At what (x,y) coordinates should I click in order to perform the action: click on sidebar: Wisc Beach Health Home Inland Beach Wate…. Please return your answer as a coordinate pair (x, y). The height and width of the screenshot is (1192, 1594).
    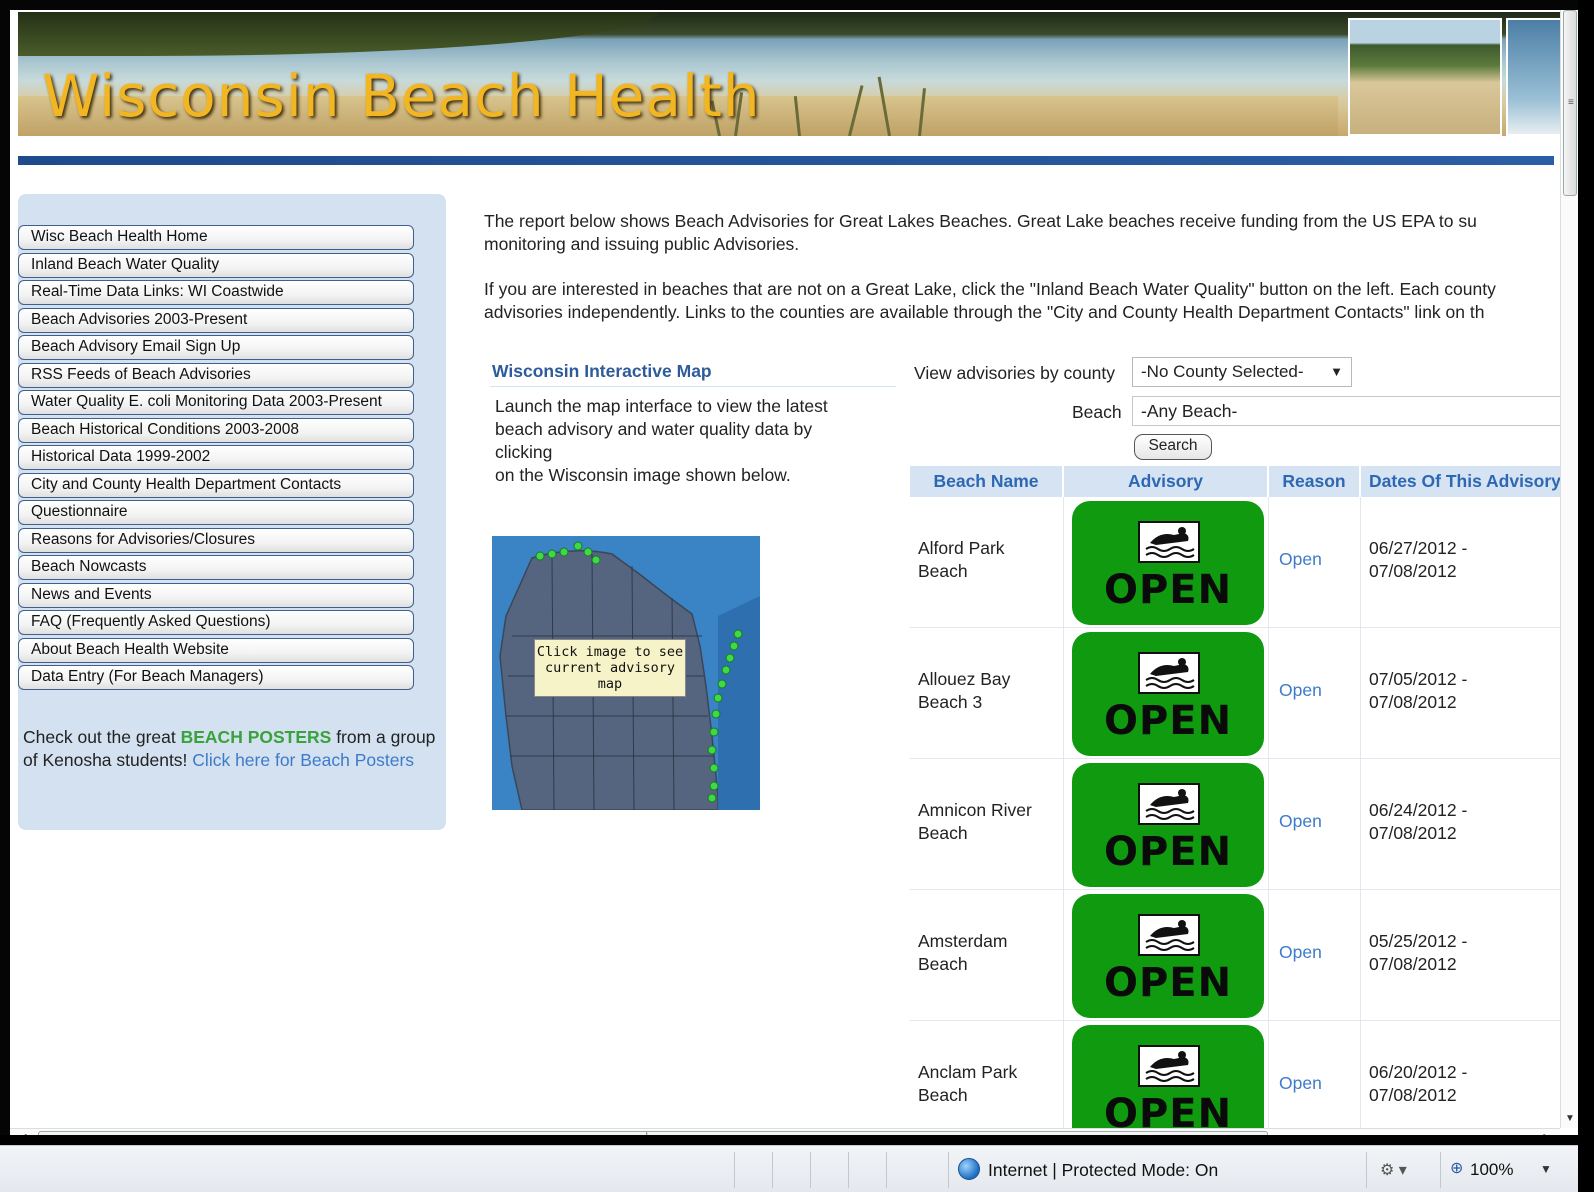
    Looking at the image, I should click on (232, 512).